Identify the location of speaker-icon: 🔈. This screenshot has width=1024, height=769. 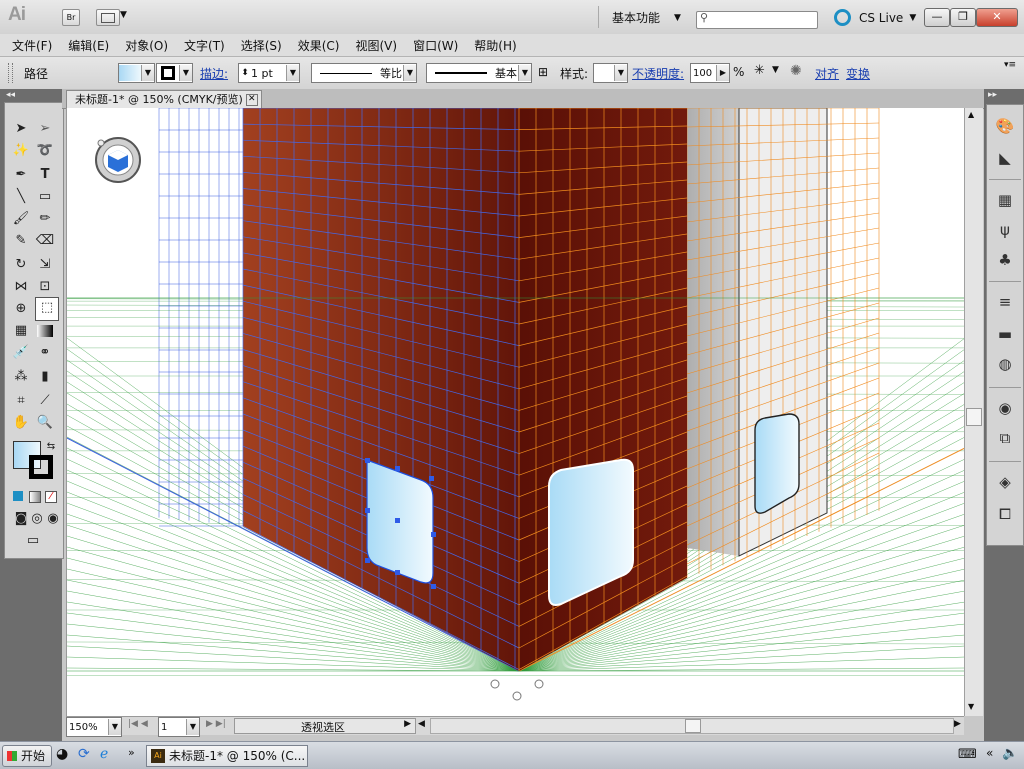
(1010, 753).